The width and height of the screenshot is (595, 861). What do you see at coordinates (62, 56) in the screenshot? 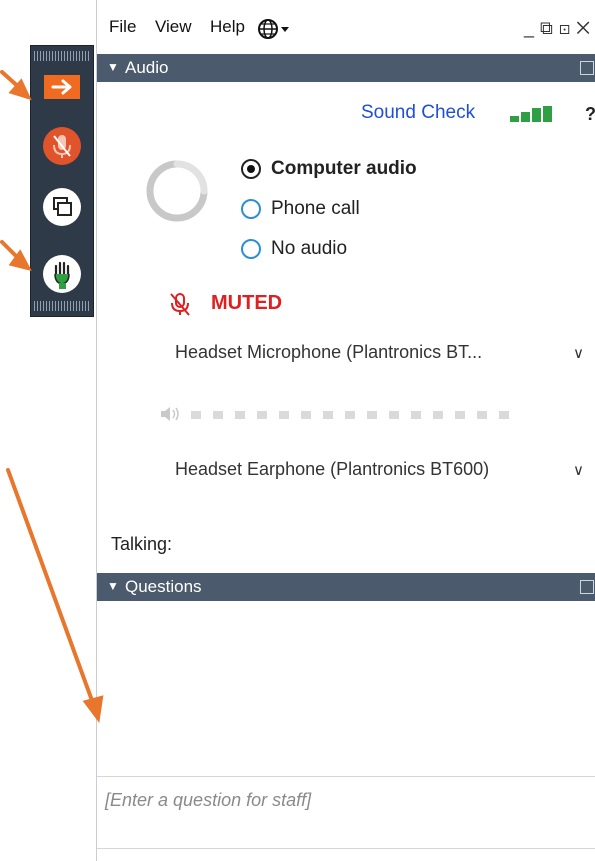
I see `toolbar-grip-top` at bounding box center [62, 56].